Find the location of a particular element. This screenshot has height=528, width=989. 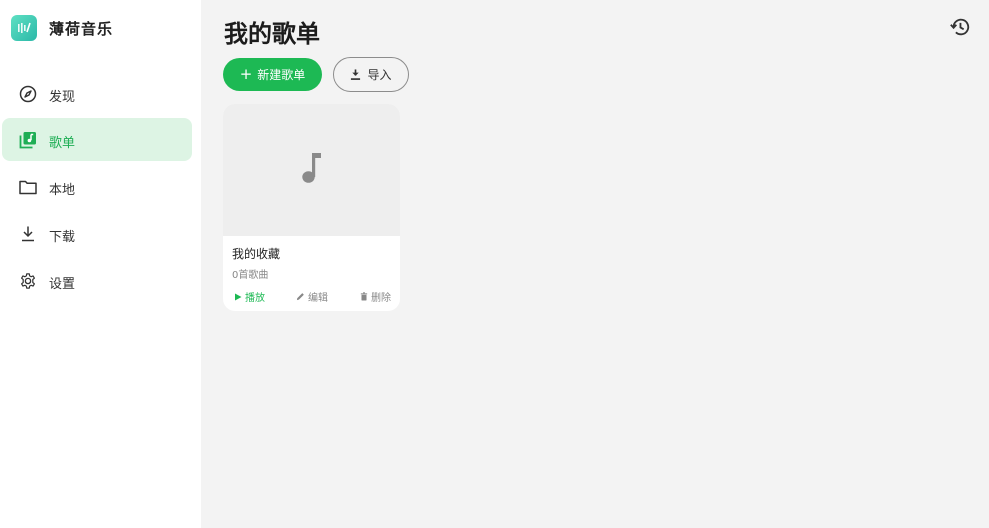

sidebar-item-label: 设置 is located at coordinates (62, 284).